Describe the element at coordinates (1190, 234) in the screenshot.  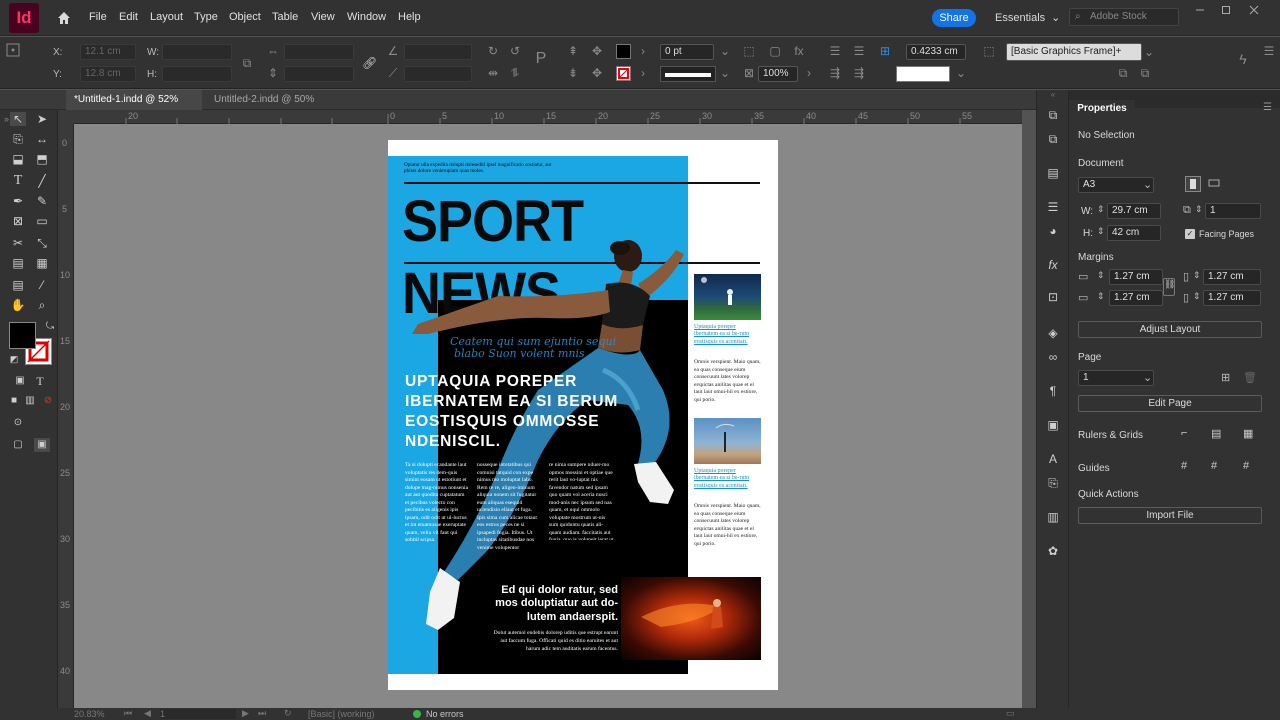
I see `facing-pages-checkbox: ✓` at that location.